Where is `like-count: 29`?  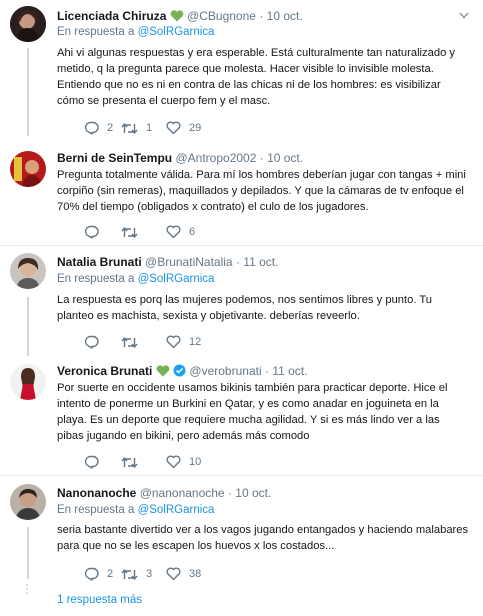
like-count: 29 is located at coordinates (195, 128).